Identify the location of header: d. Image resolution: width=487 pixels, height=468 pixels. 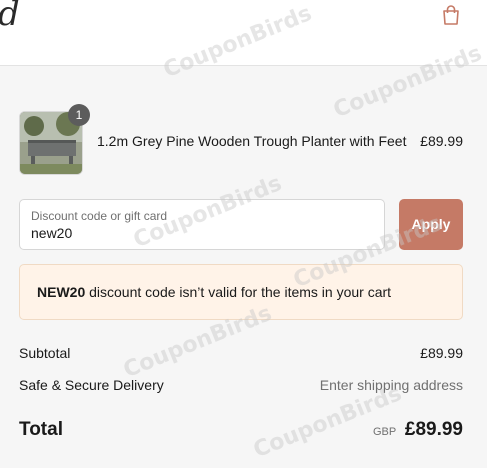
(243, 33).